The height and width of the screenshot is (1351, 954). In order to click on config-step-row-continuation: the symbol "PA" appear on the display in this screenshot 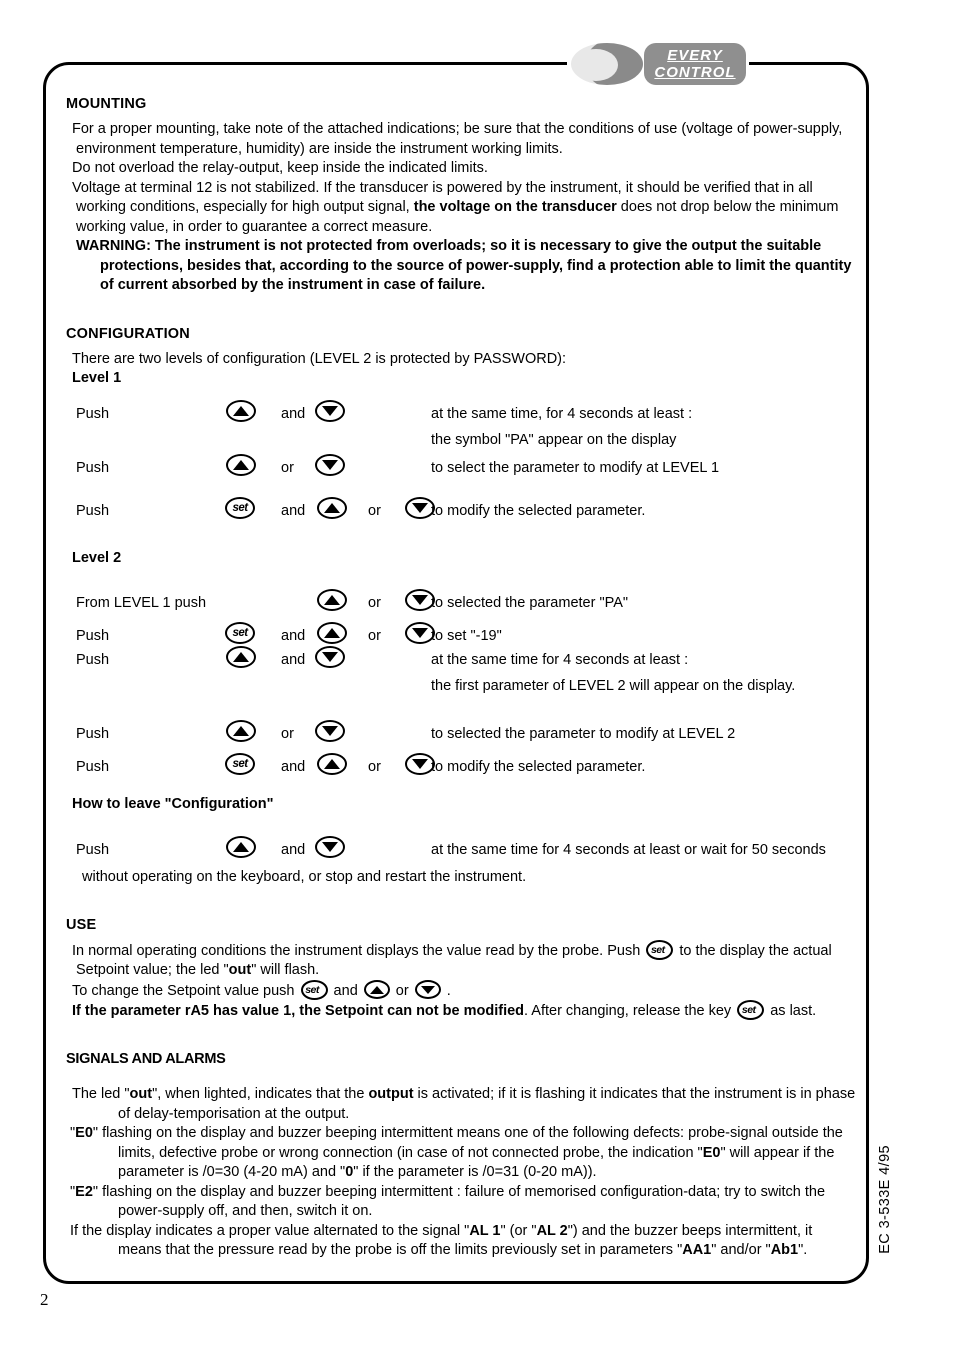, I will do `click(461, 442)`.